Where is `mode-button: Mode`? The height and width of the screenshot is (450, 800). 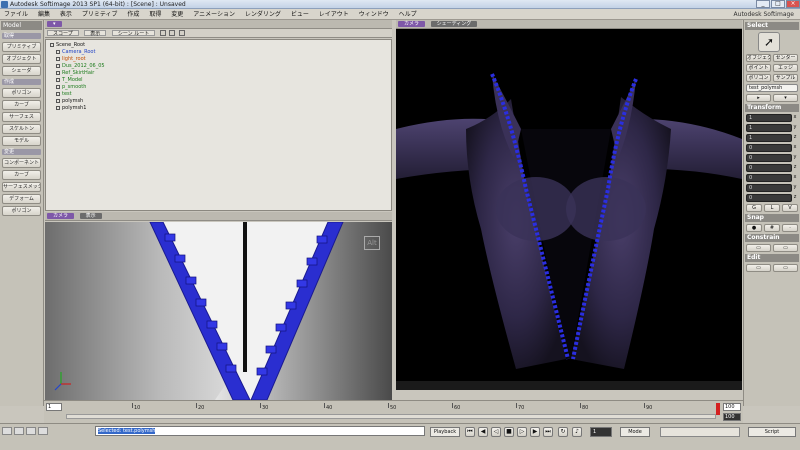
mode-button: Mode is located at coordinates (635, 432).